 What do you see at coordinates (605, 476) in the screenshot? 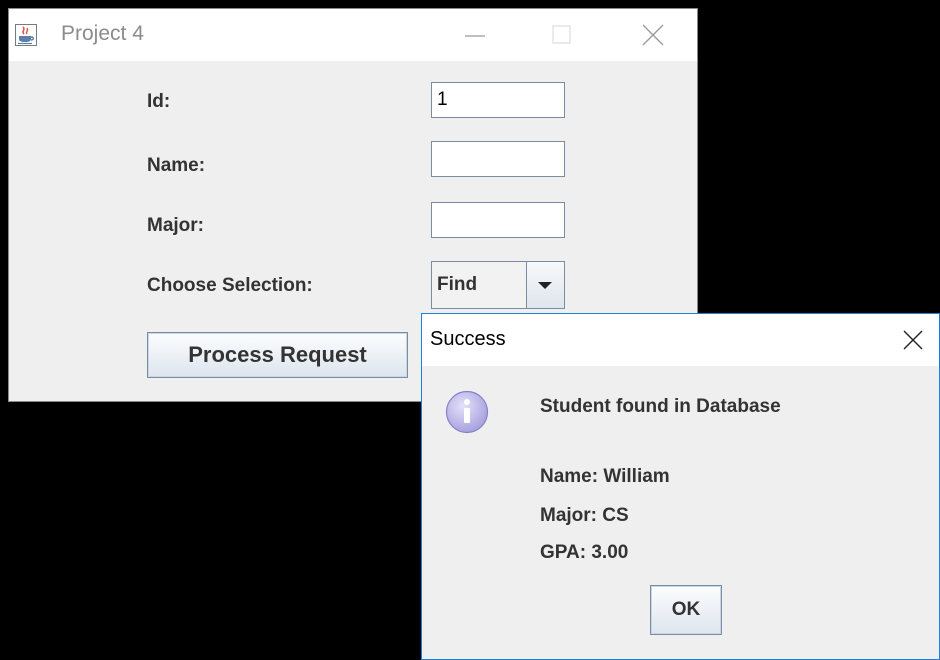
I see `student-name-line: Name: William` at bounding box center [605, 476].